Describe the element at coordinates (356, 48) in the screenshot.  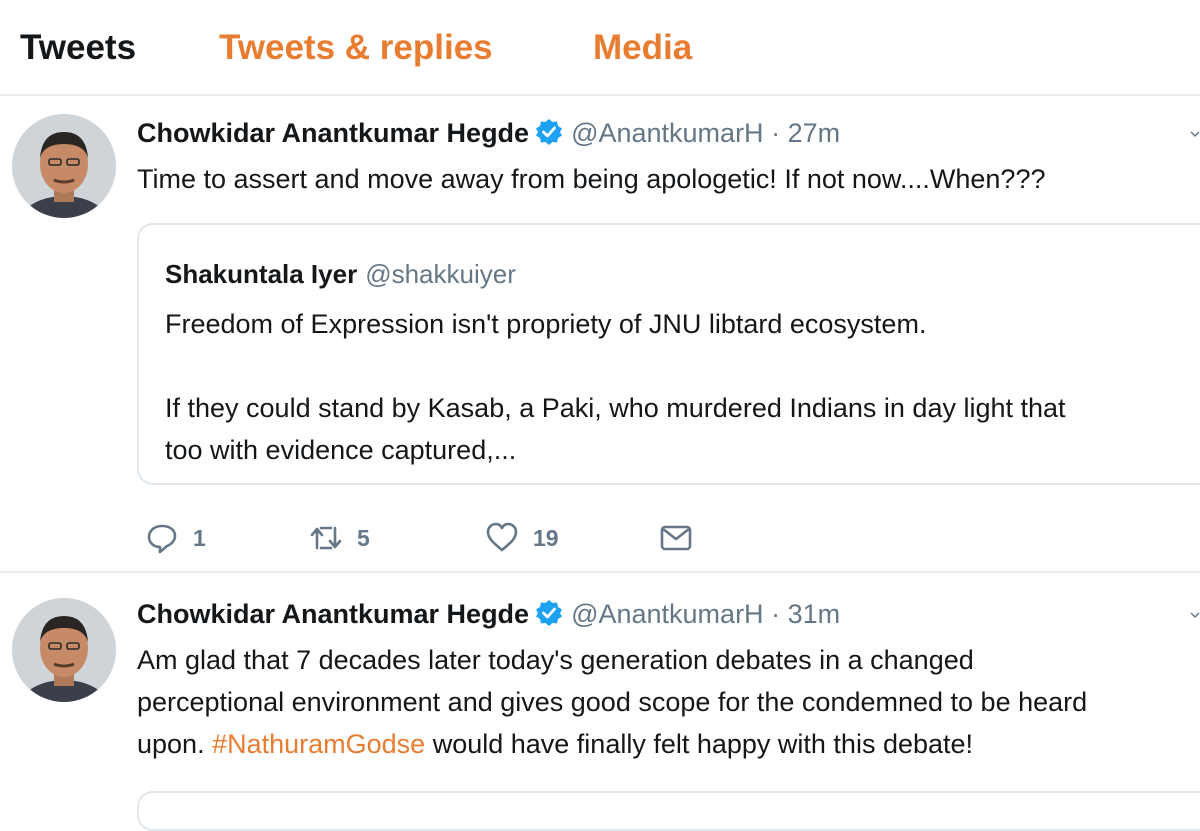
I see `tab-tweets-and-replies: Tweets & replies` at that location.